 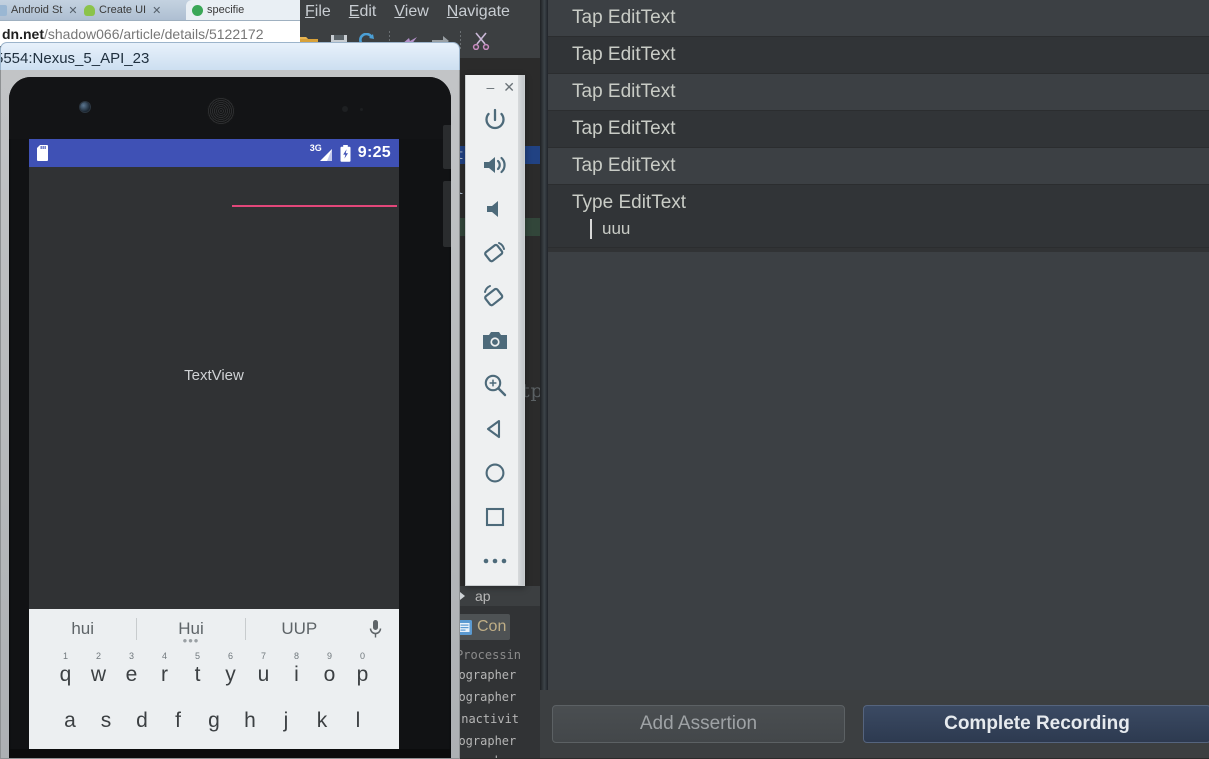 I want to click on key-r: 4r, so click(x=164, y=669).